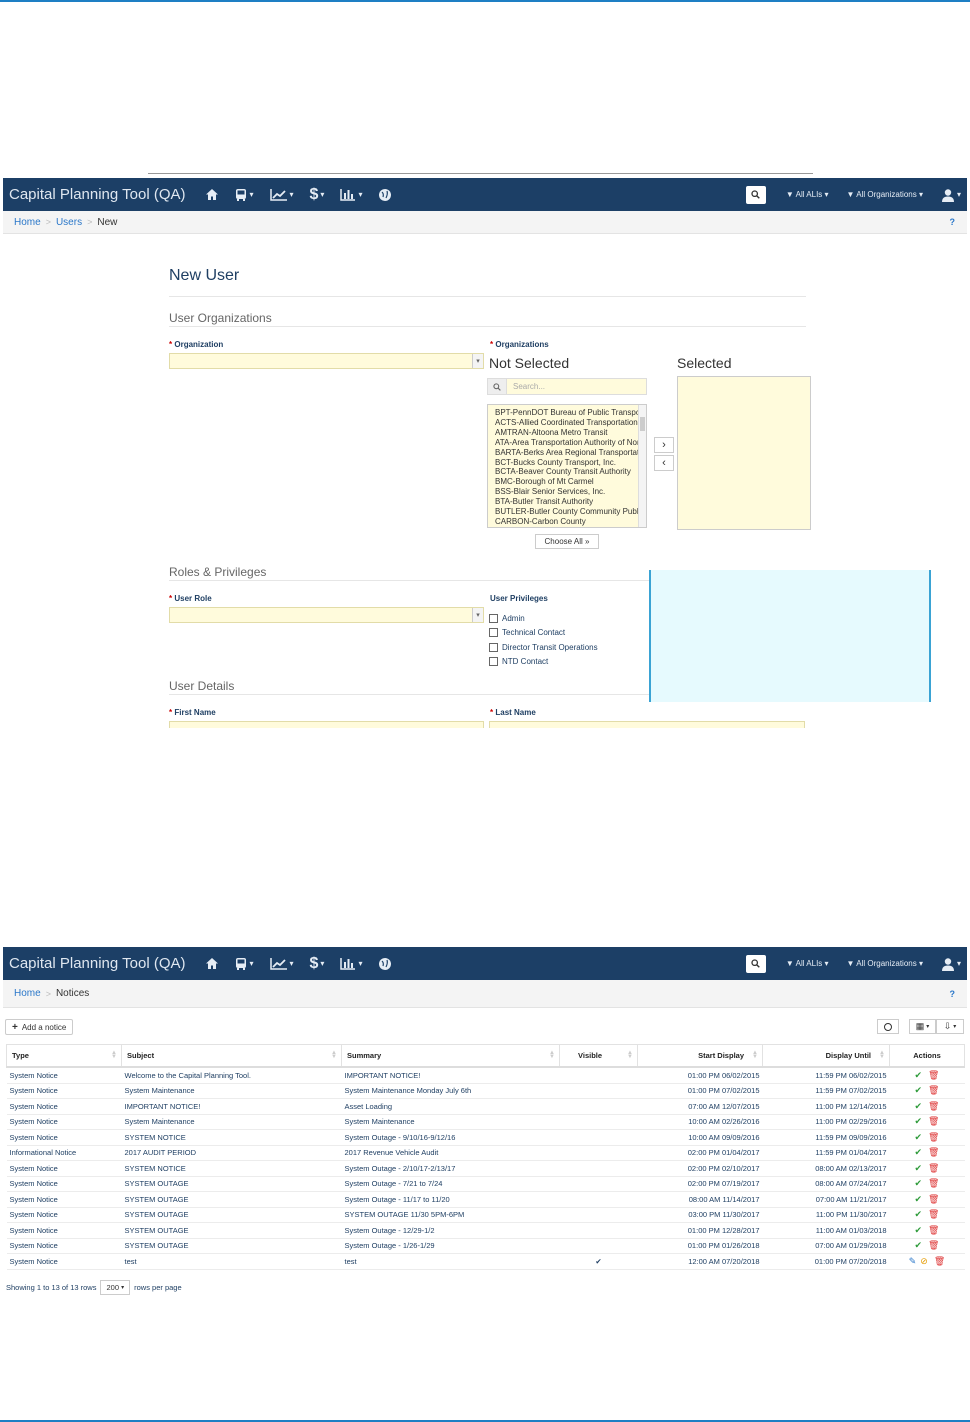 The image size is (970, 1422). What do you see at coordinates (567, 433) in the screenshot?
I see `org-option: AMTRAN-Altoona Metro Transit` at bounding box center [567, 433].